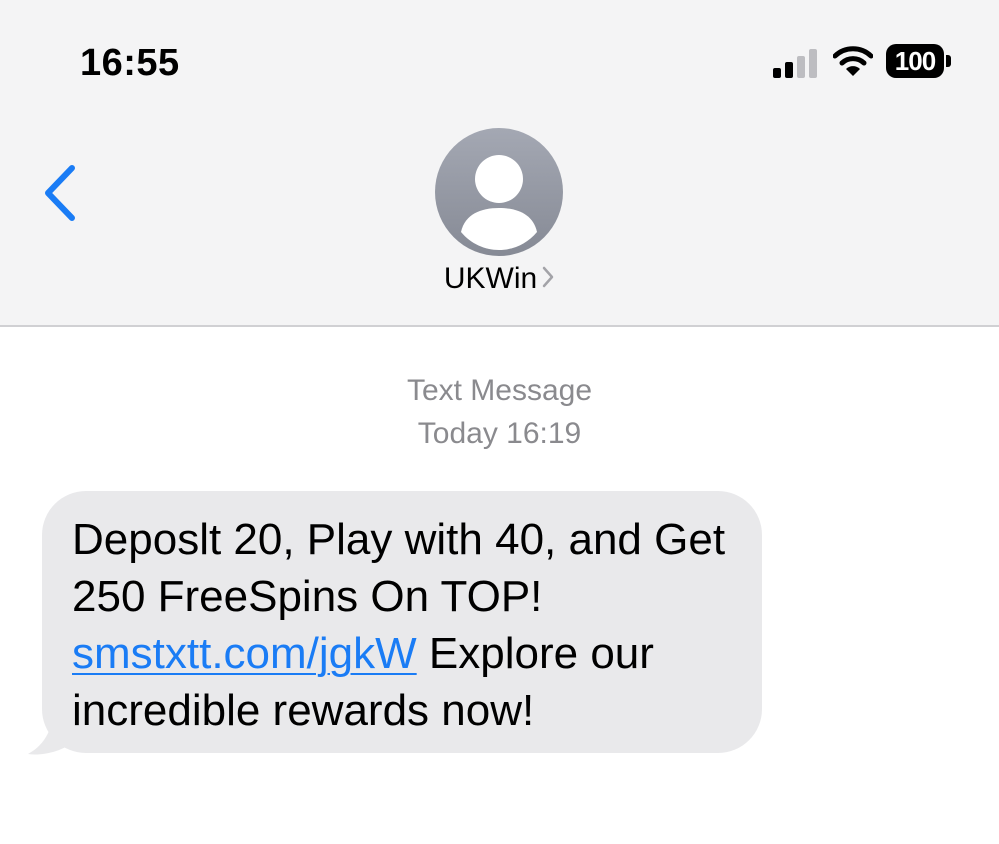 The height and width of the screenshot is (844, 999). What do you see at coordinates (948, 61) in the screenshot?
I see `battery-tip` at bounding box center [948, 61].